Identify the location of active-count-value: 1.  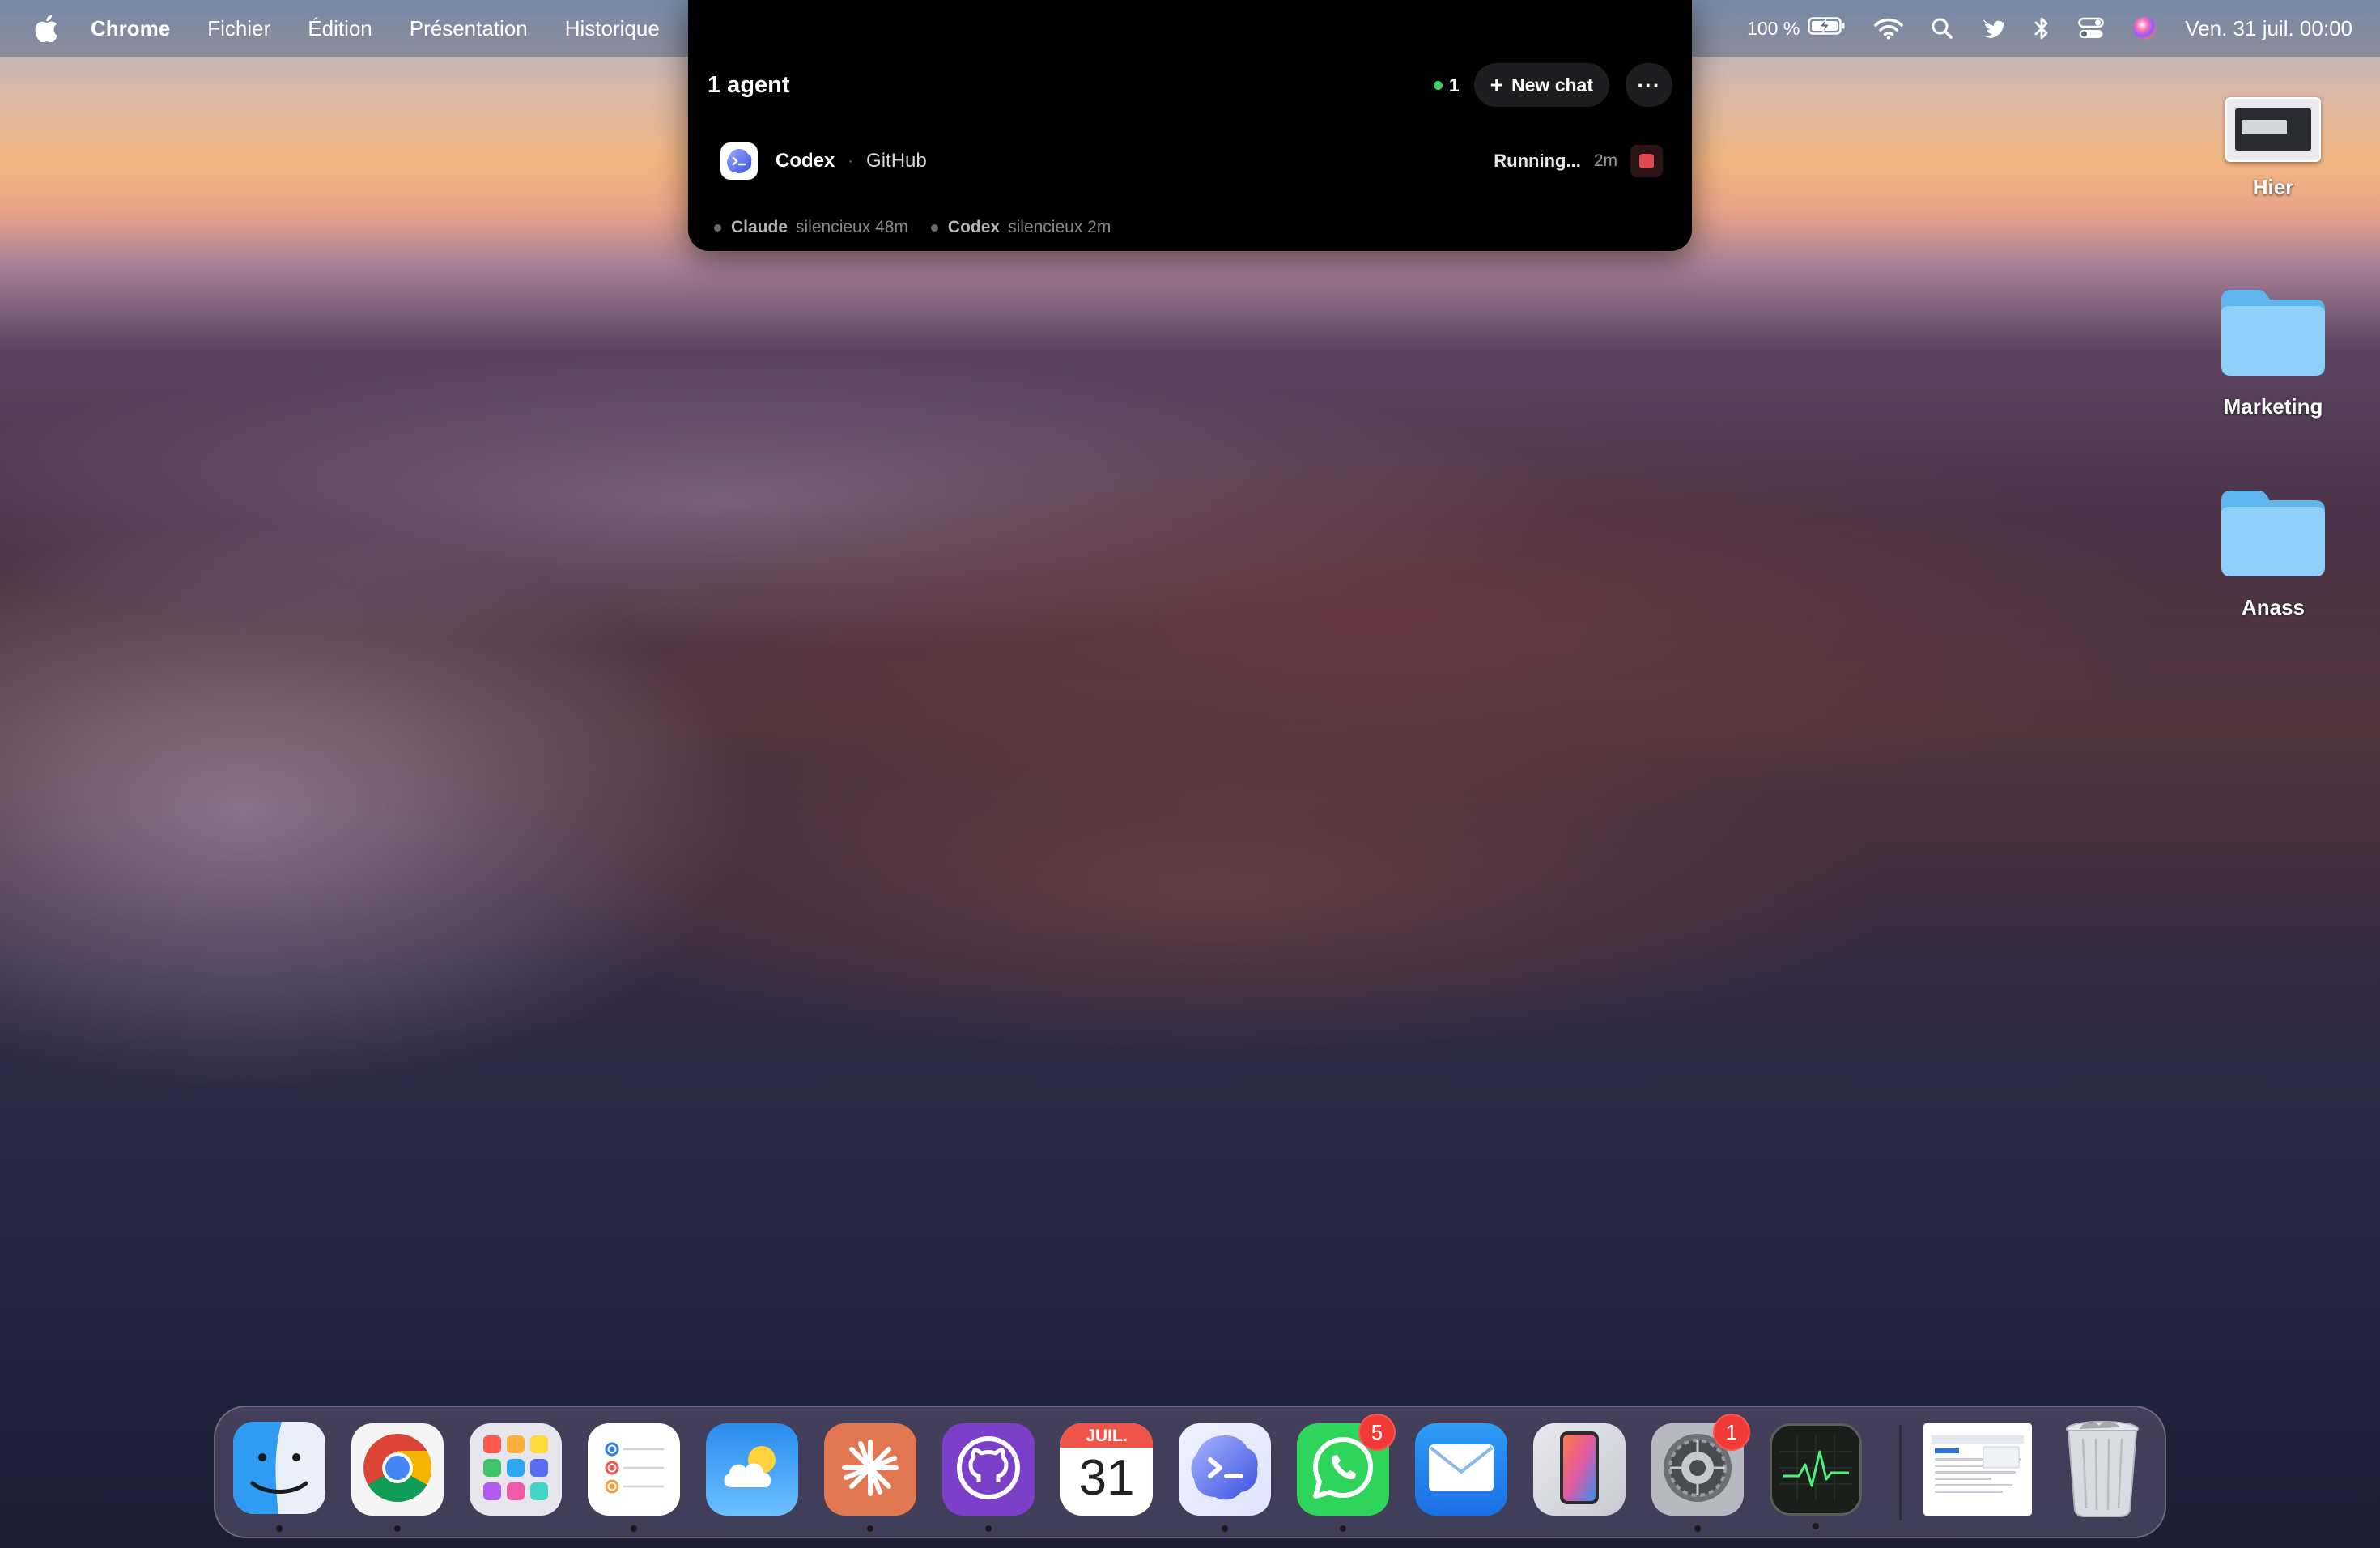
(1454, 85).